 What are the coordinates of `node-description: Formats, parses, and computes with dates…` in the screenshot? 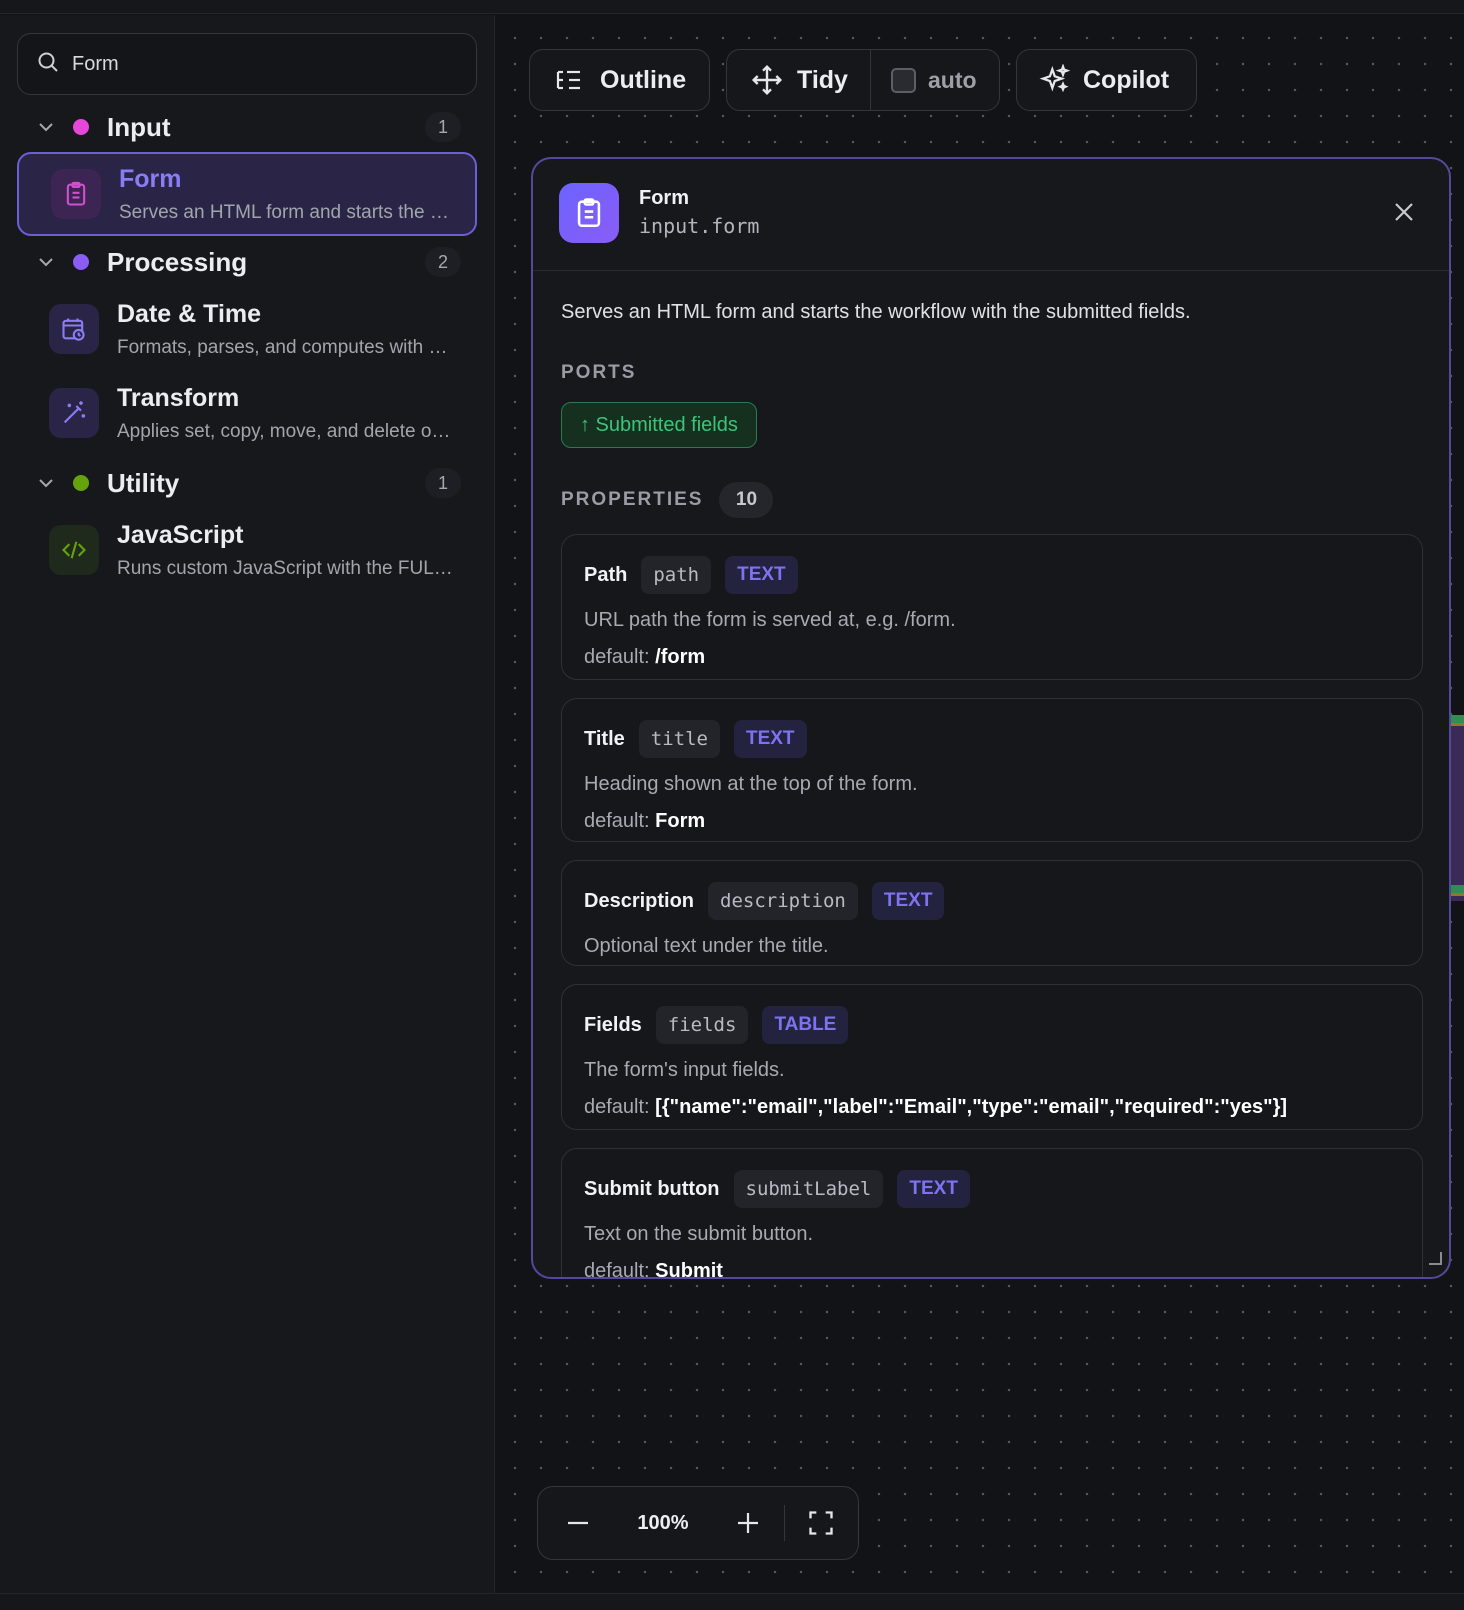 It's located at (287, 347).